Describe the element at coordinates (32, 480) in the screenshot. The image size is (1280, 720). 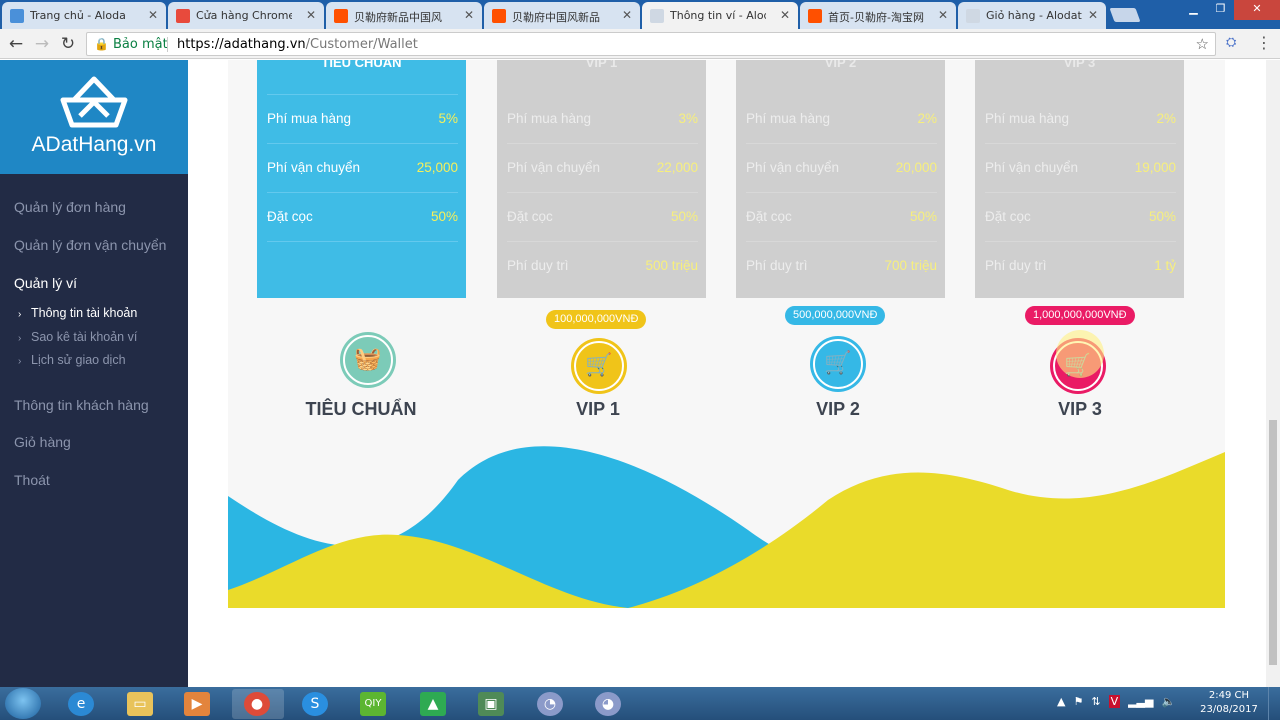
I see `sidebar-item-logout: Thoát` at that location.